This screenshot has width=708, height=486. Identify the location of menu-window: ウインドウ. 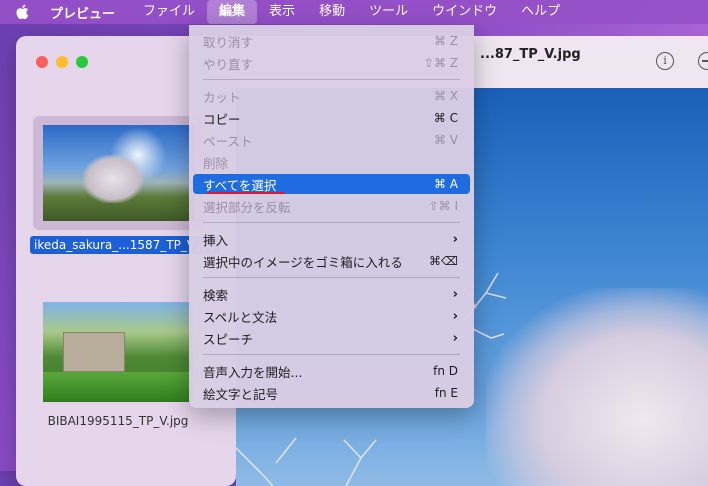
(464, 12).